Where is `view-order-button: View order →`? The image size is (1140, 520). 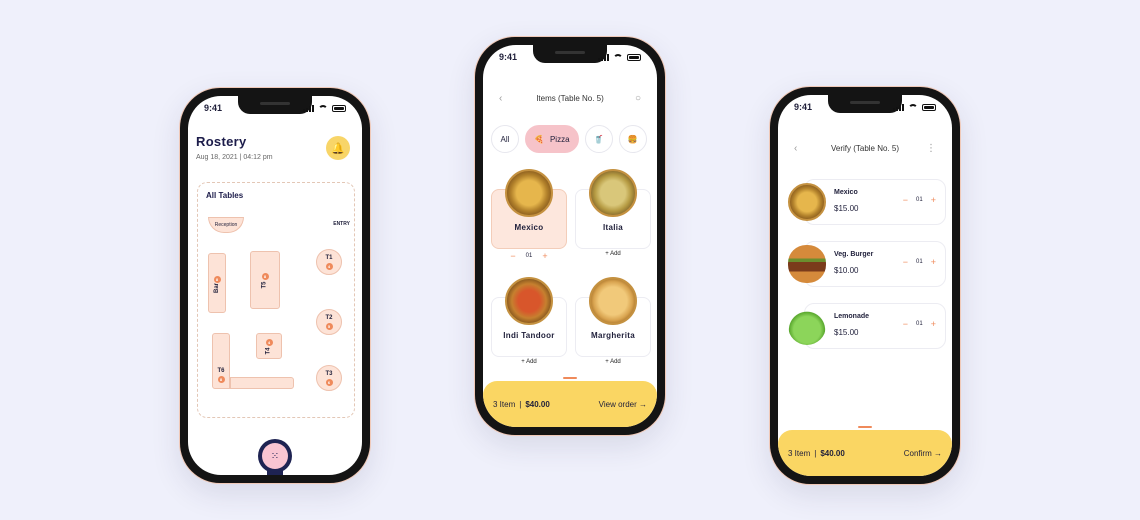 view-order-button: View order → is located at coordinates (623, 404).